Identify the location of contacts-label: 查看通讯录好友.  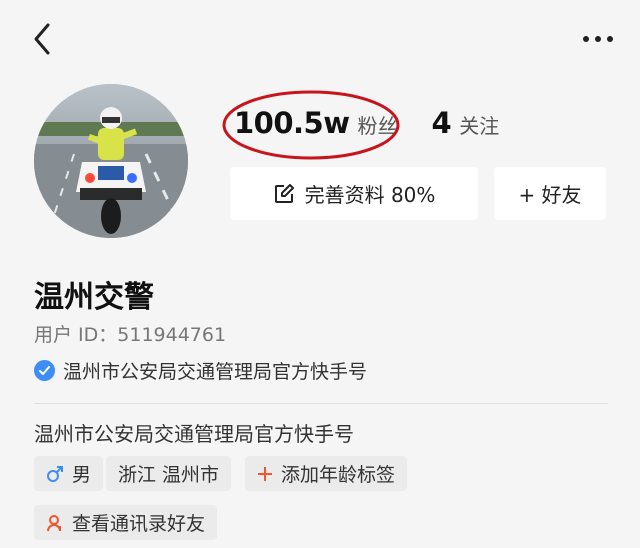
(139, 524).